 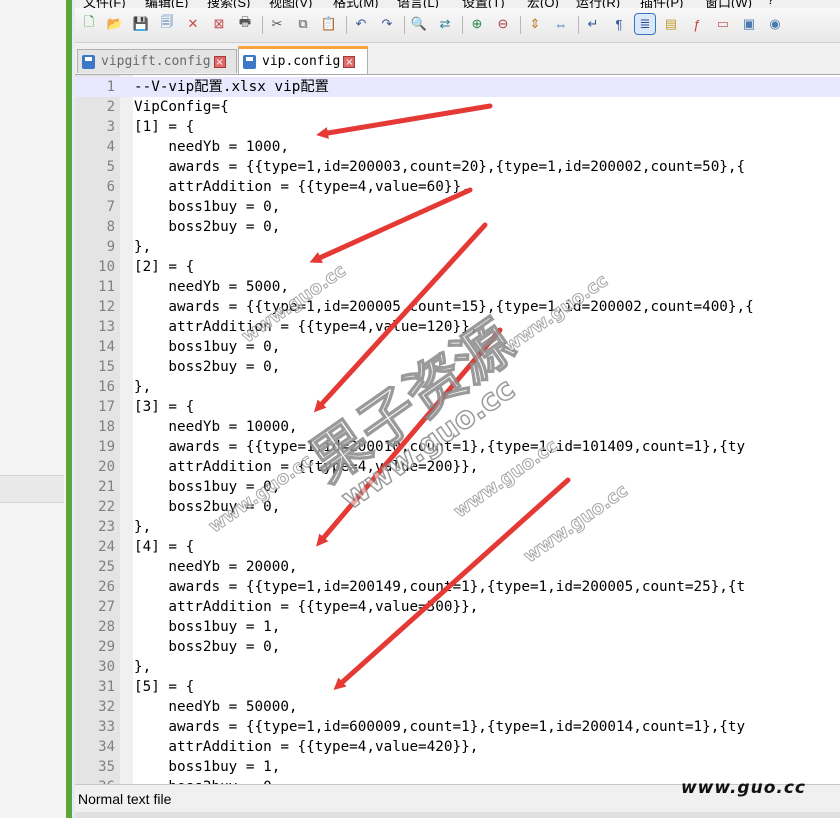 What do you see at coordinates (457, 467) in the screenshot?
I see `code-line: 20 attrAddition = {{type=4,value=200}},` at bounding box center [457, 467].